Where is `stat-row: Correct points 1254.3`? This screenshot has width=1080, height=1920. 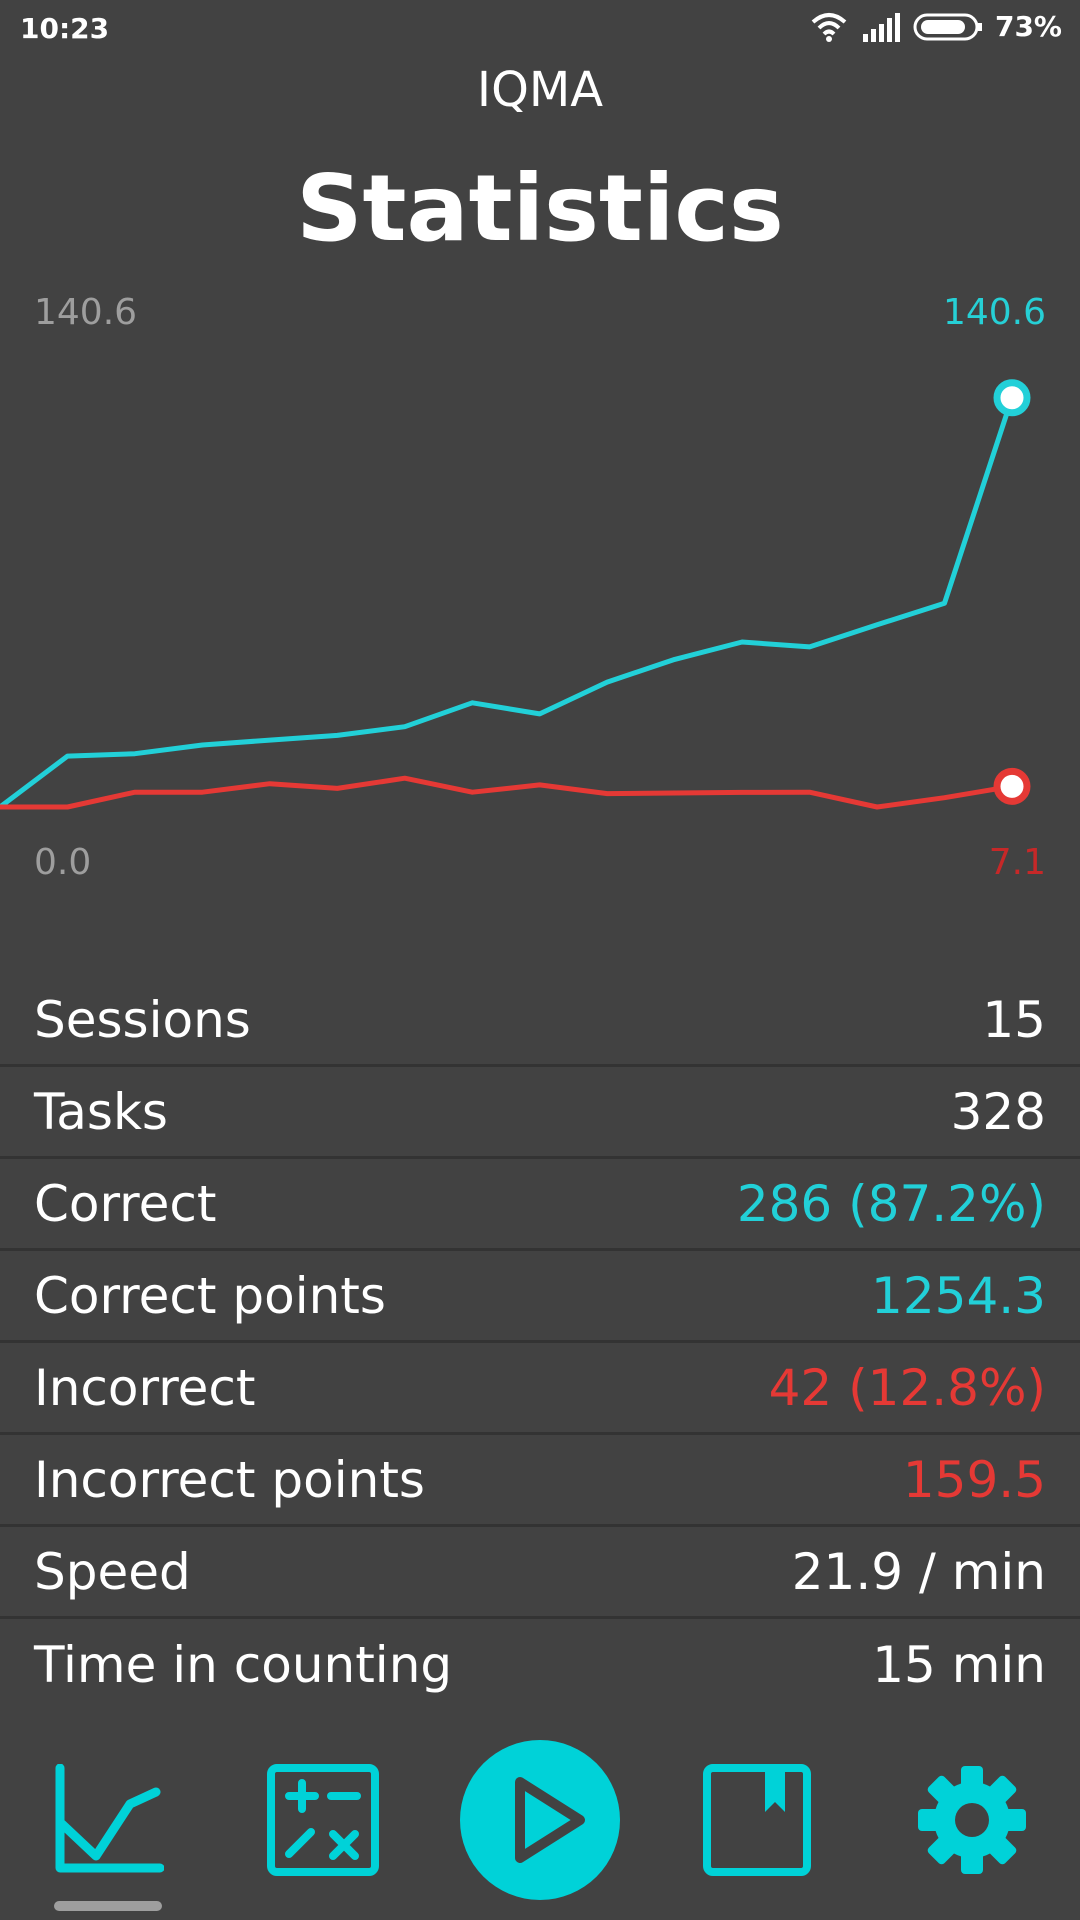 stat-row: Correct points 1254.3 is located at coordinates (540, 1297).